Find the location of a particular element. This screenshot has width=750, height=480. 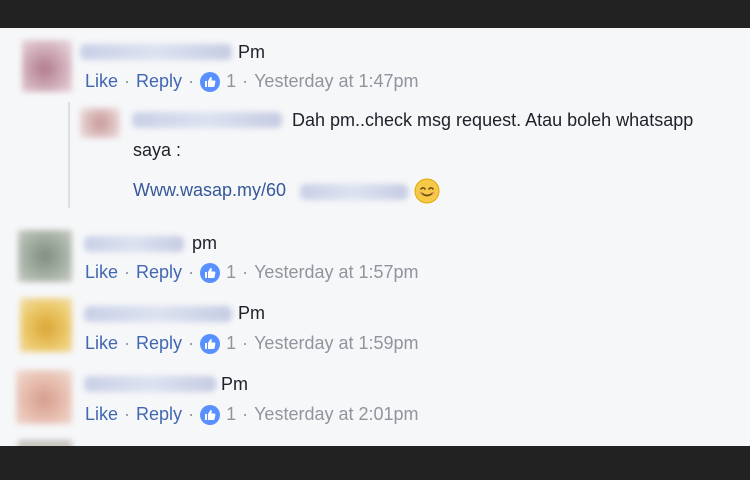

timestamp: Yesterday at 1:59pm is located at coordinates (336, 343).